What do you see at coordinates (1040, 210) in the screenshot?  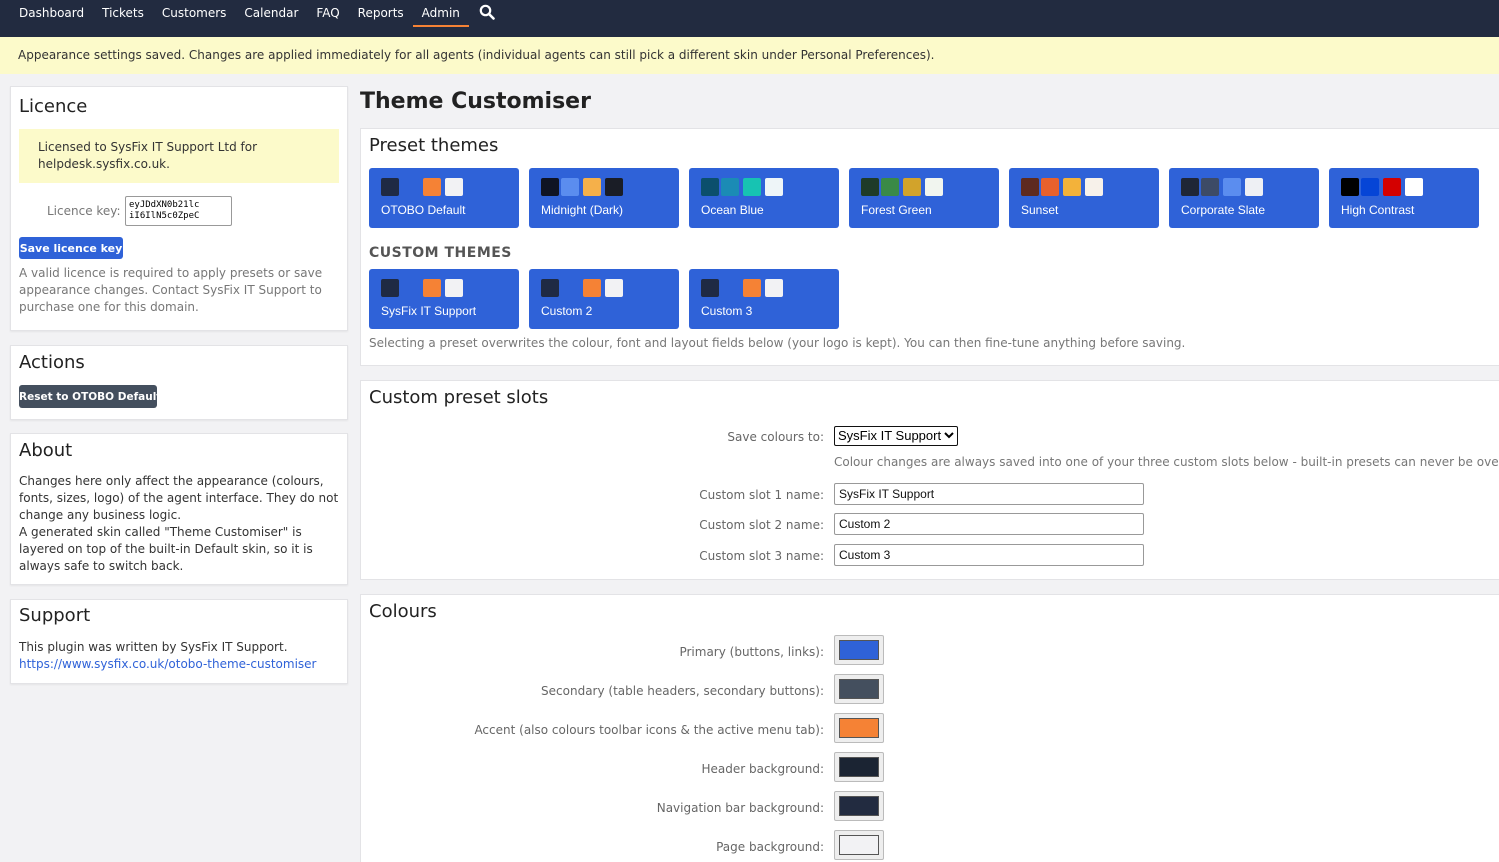 I see `preset-theme-name: Sunset` at bounding box center [1040, 210].